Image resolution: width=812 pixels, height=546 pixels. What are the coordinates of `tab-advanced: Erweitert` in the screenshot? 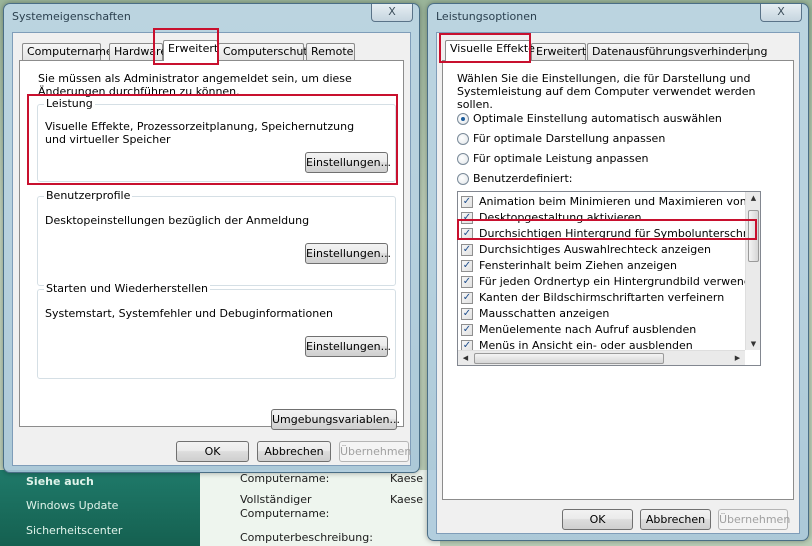 It's located at (558, 51).